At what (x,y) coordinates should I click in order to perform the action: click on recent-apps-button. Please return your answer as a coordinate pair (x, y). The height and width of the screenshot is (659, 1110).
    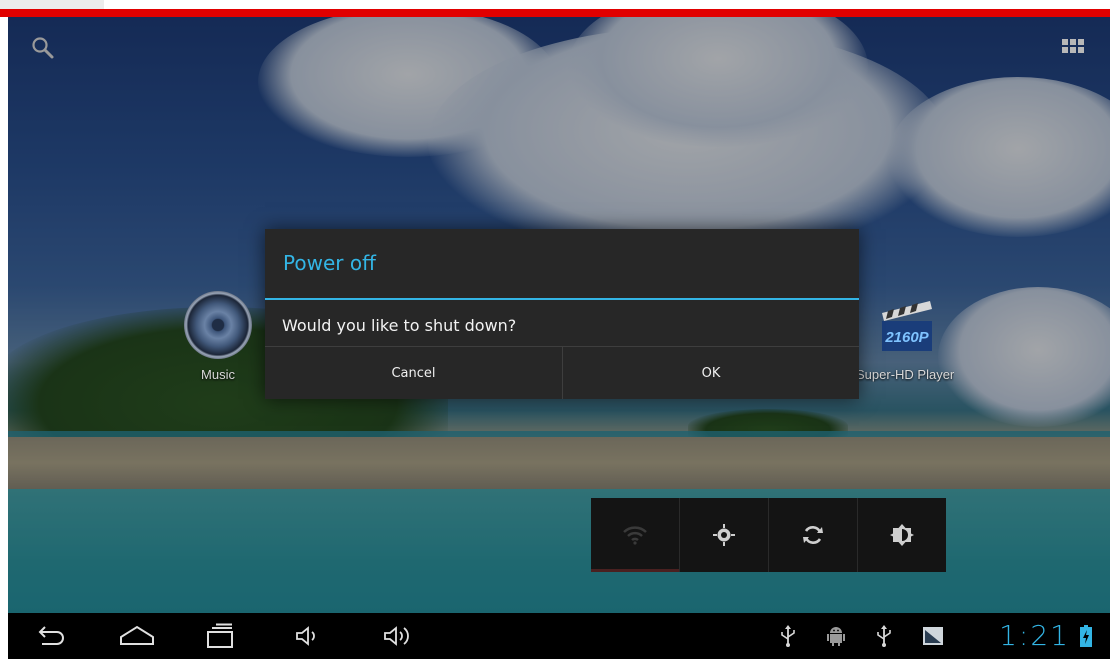
    Looking at the image, I should click on (220, 636).